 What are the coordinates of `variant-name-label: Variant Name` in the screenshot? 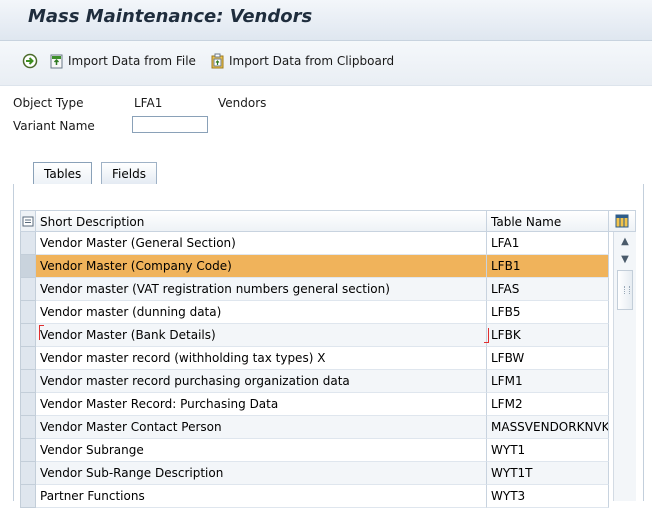 It's located at (54, 126).